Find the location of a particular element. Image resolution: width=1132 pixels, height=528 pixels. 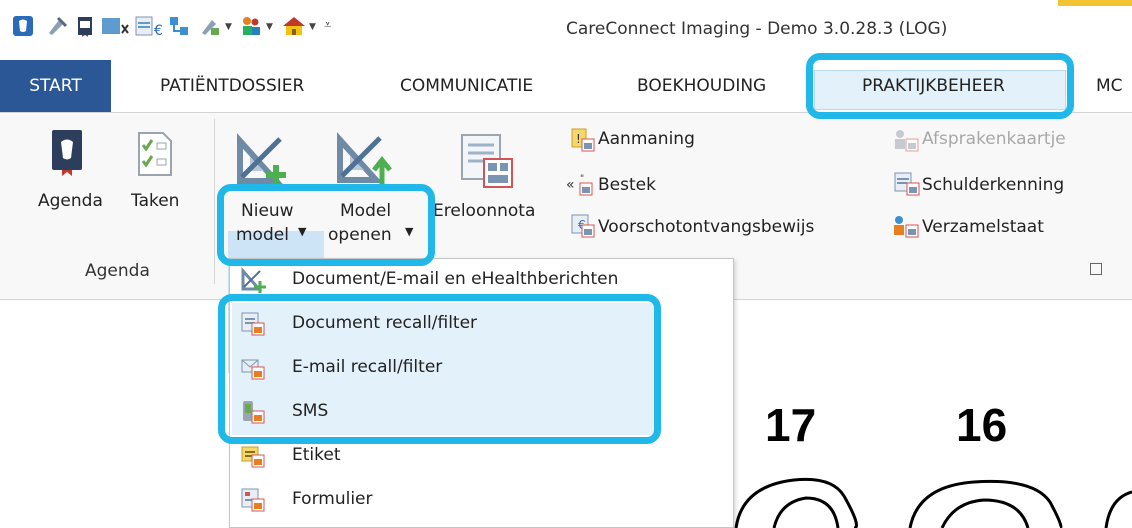

ribbon-separator is located at coordinates (214, 201).